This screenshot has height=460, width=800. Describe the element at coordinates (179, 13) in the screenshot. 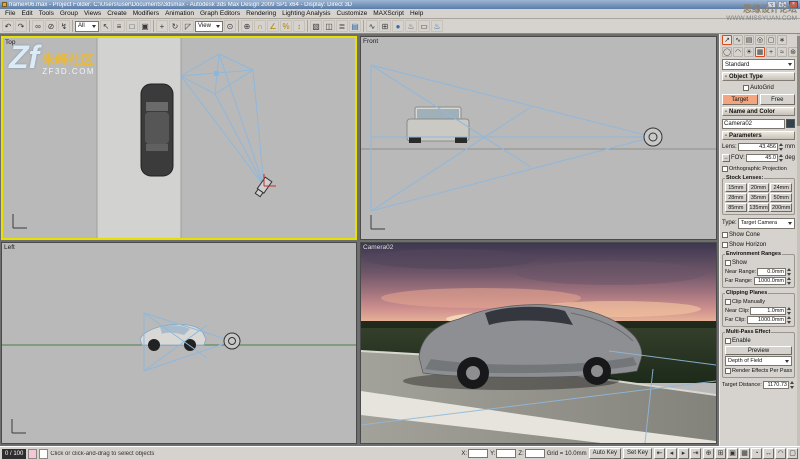

I see `menu-animation: Animation` at that location.